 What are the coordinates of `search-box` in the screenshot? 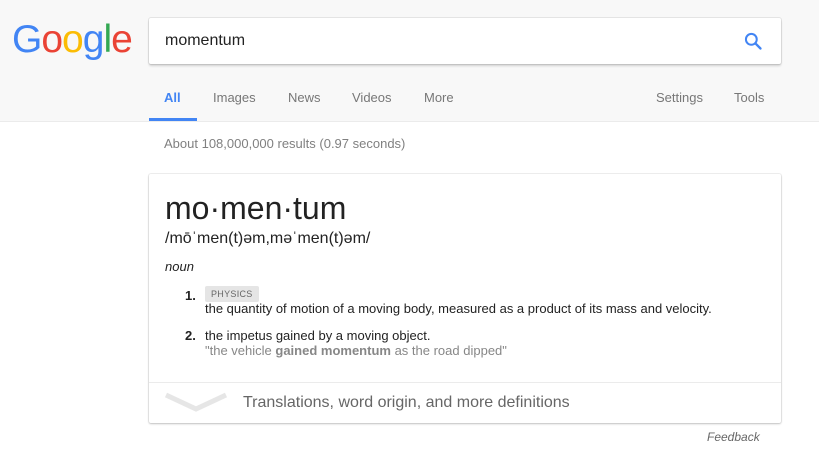 It's located at (465, 41).